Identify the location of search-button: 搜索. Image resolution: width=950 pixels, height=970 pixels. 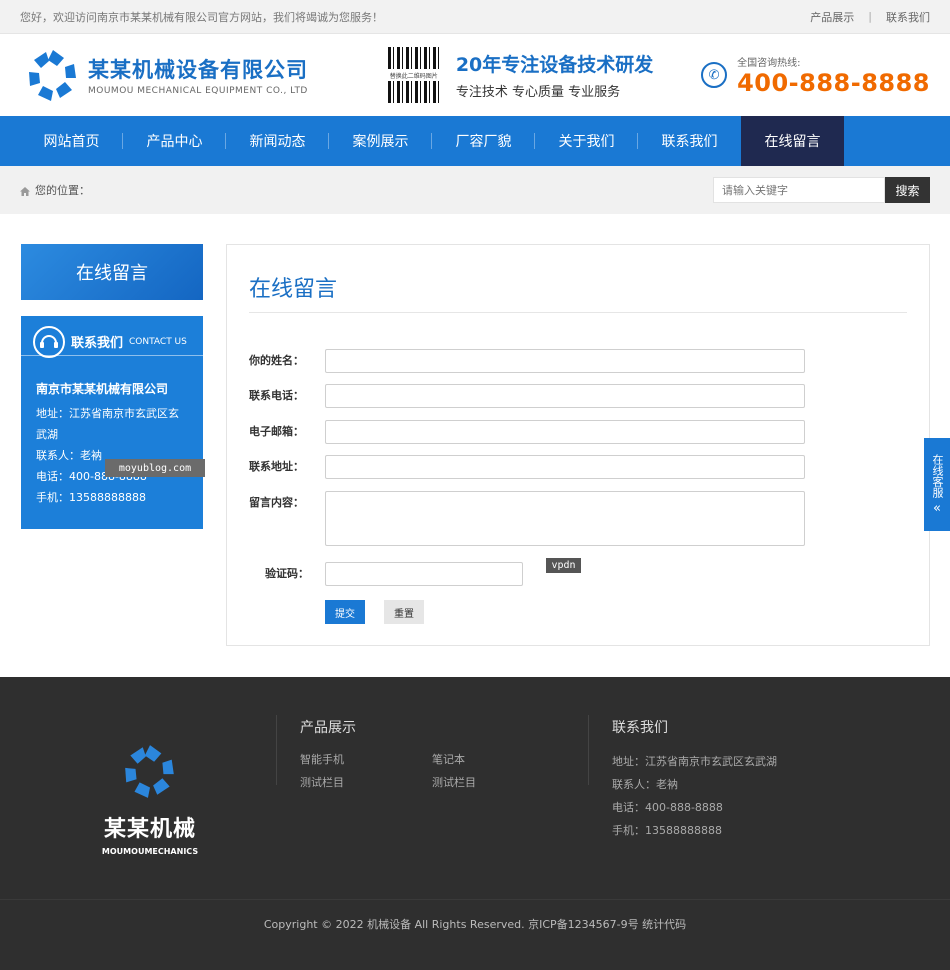
(907, 190).